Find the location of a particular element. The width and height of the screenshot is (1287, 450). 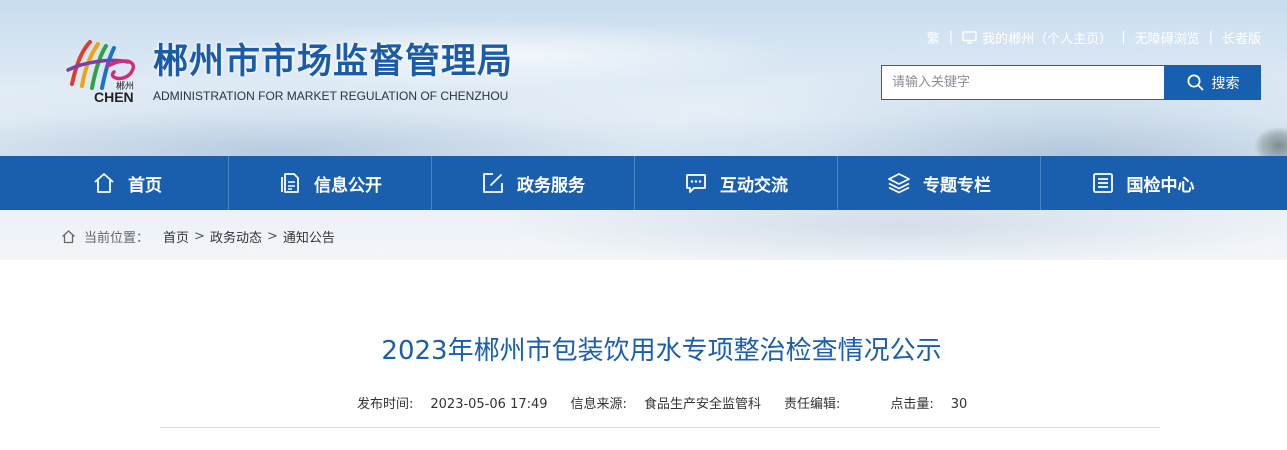

breadcrumb-band: 当前位置： 首页 > 政务动态 > 通知公告 is located at coordinates (643, 235).